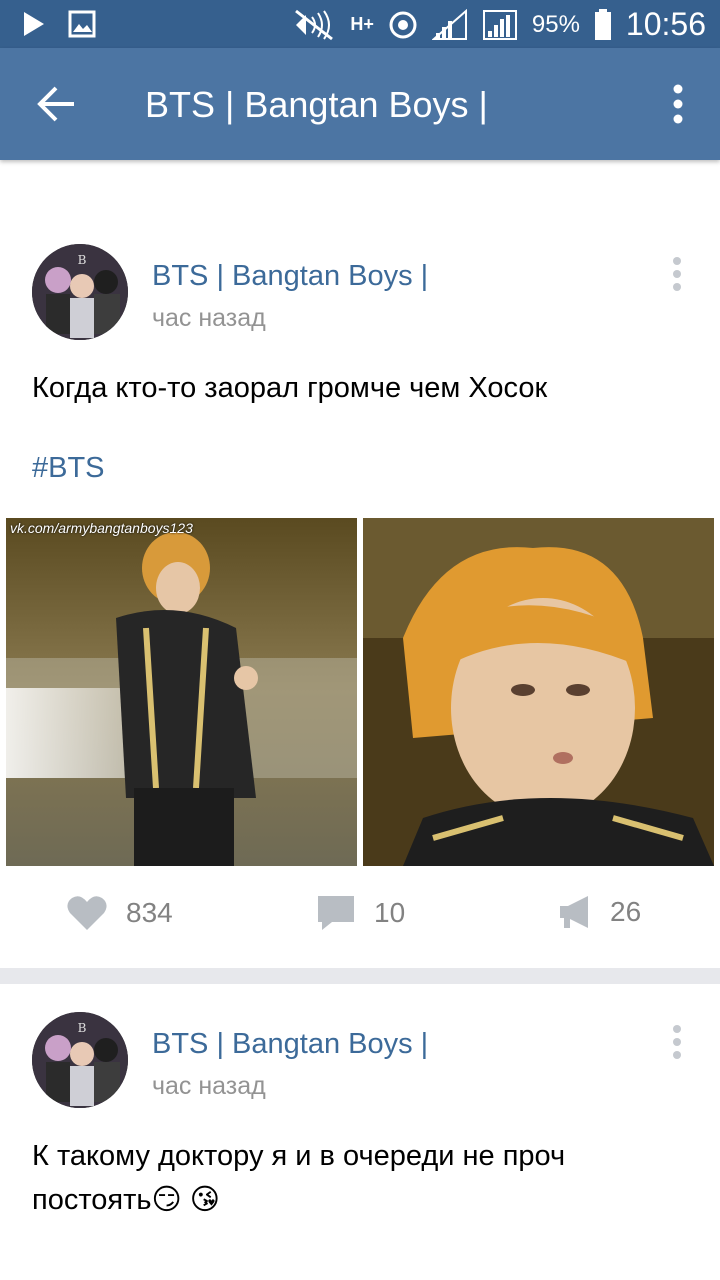  What do you see at coordinates (390, 912) in the screenshot?
I see `comments-count: 10` at bounding box center [390, 912].